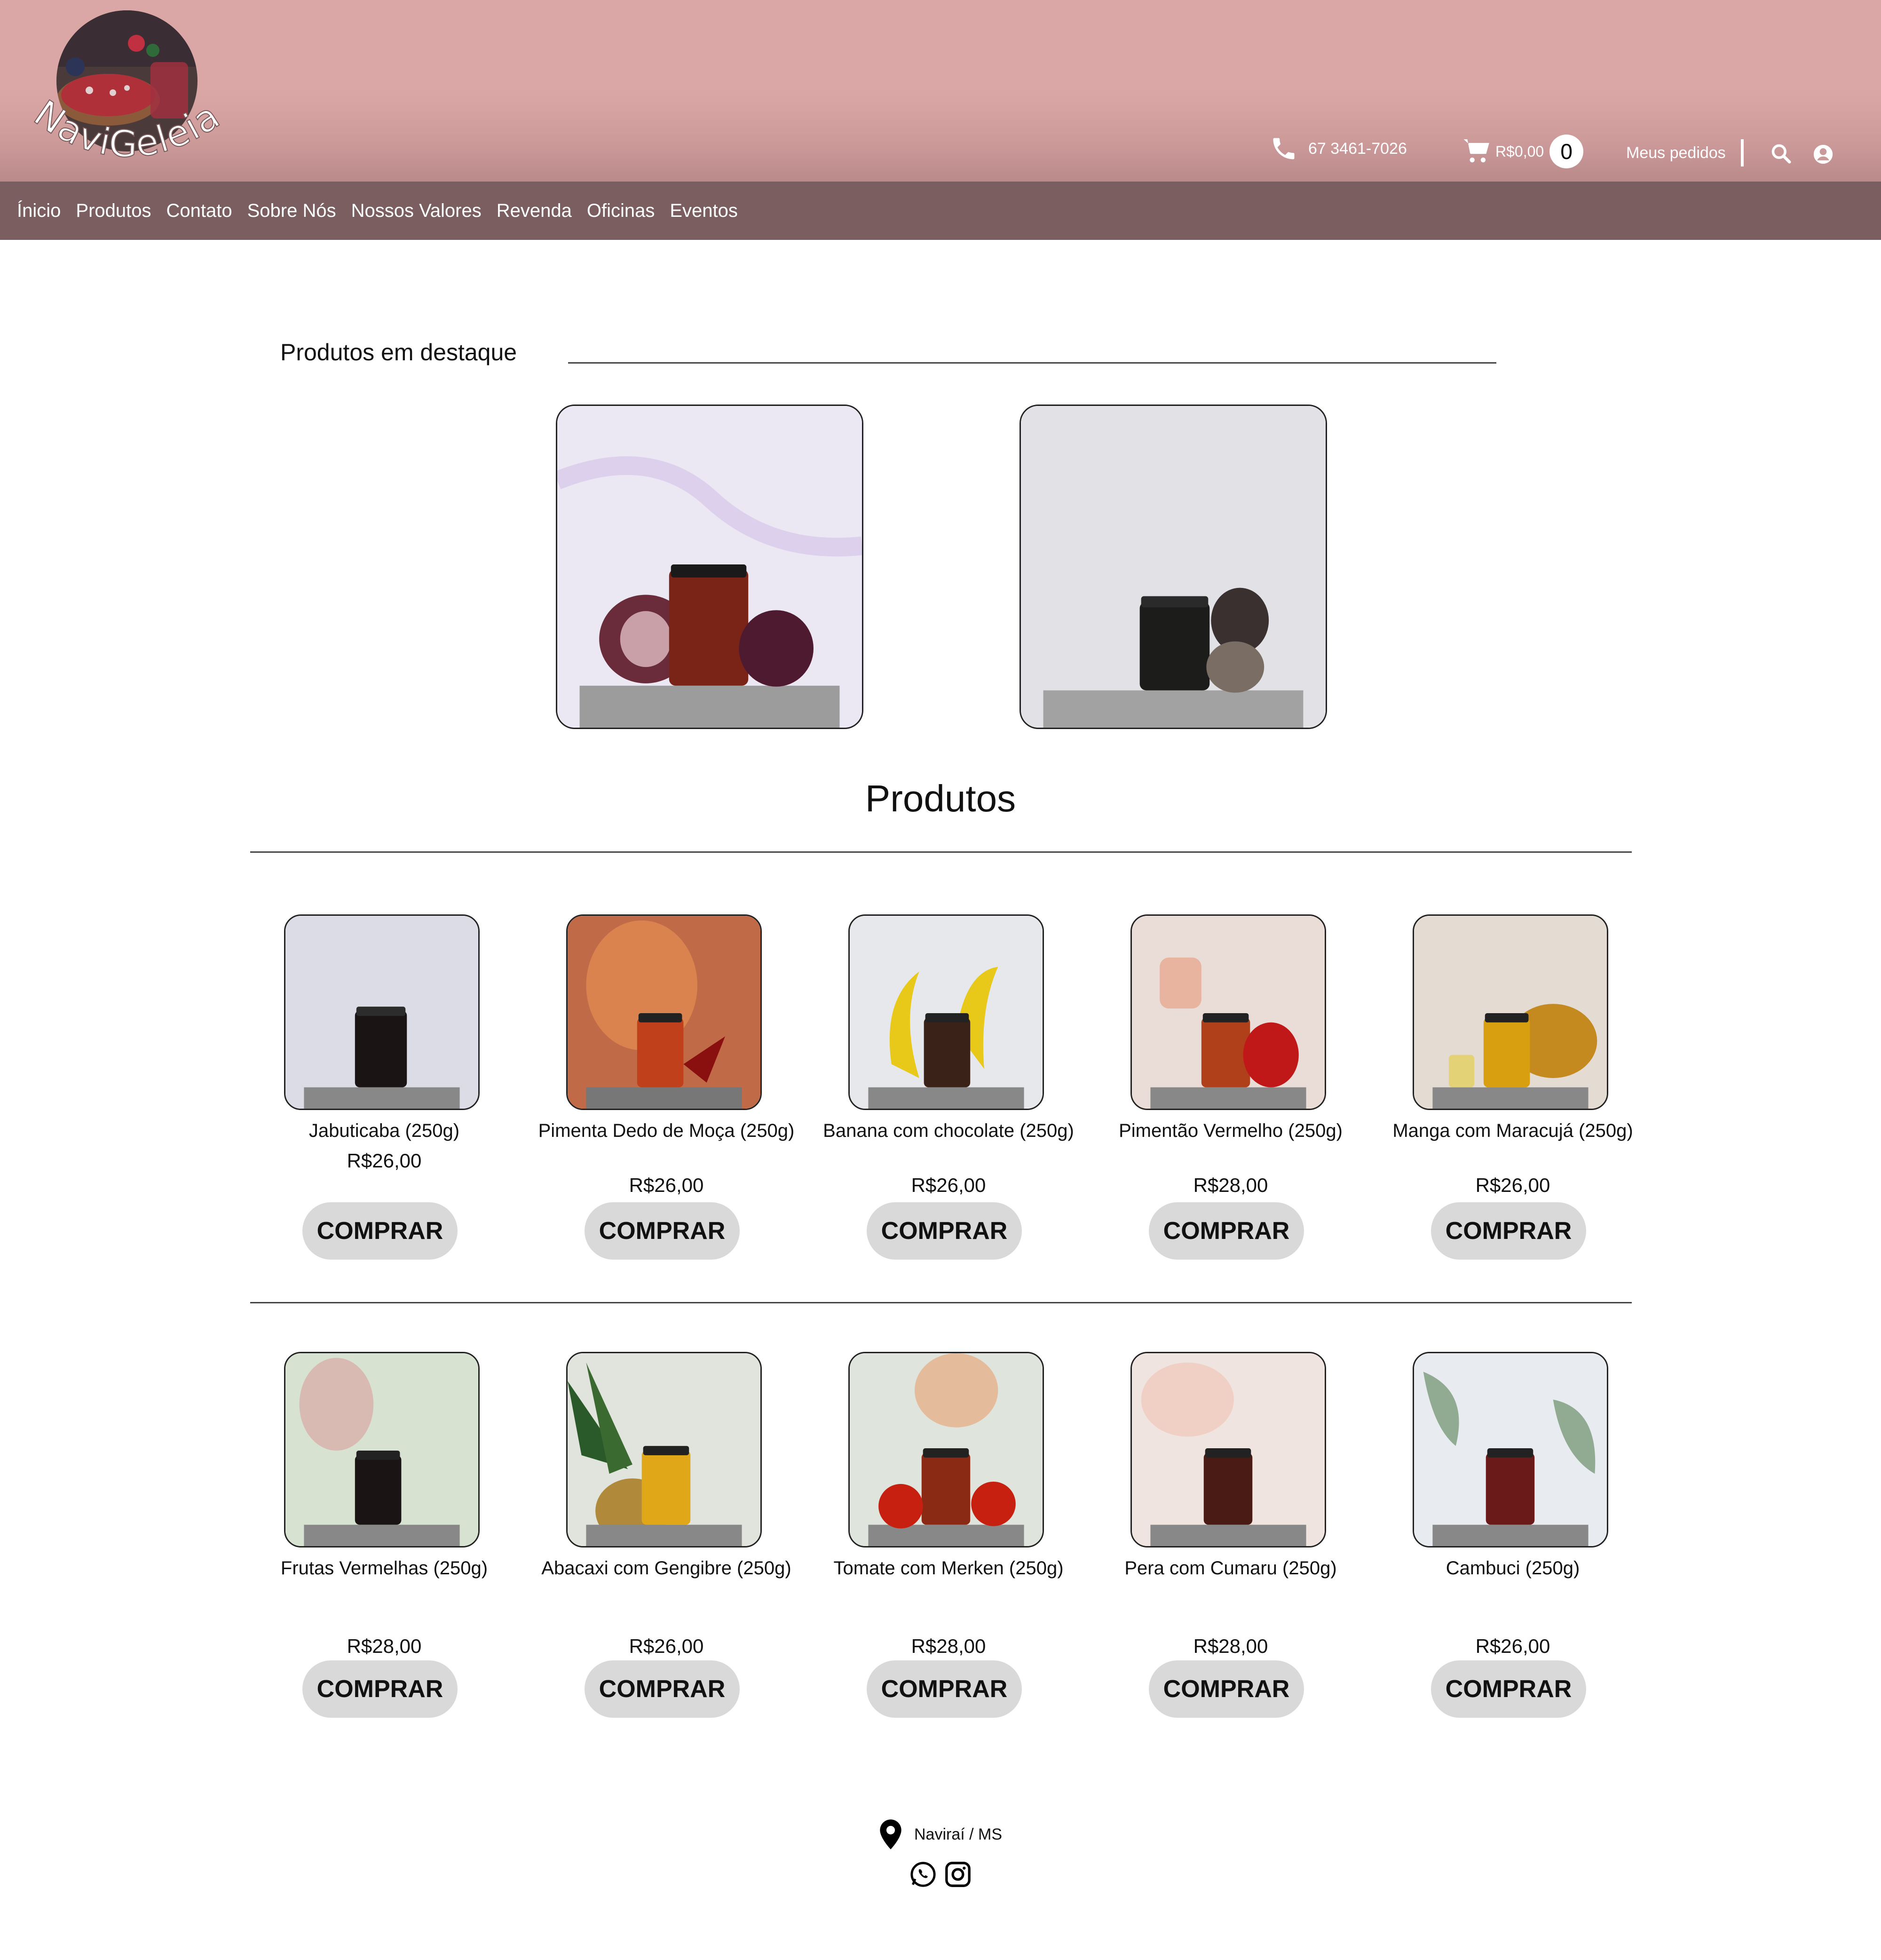  Describe the element at coordinates (958, 1834) in the screenshot. I see `location-text: Naviraí / MS` at that location.